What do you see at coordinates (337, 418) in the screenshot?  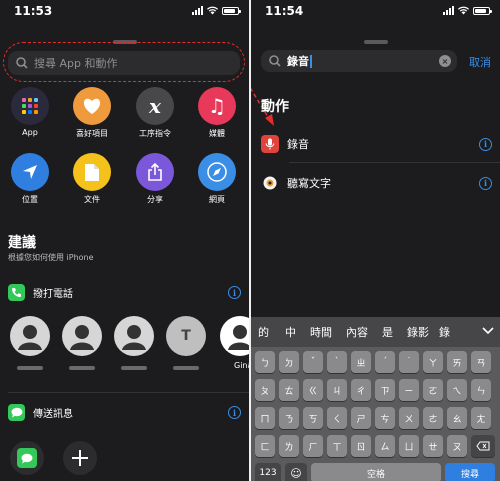 I see `key: ㄑ` at bounding box center [337, 418].